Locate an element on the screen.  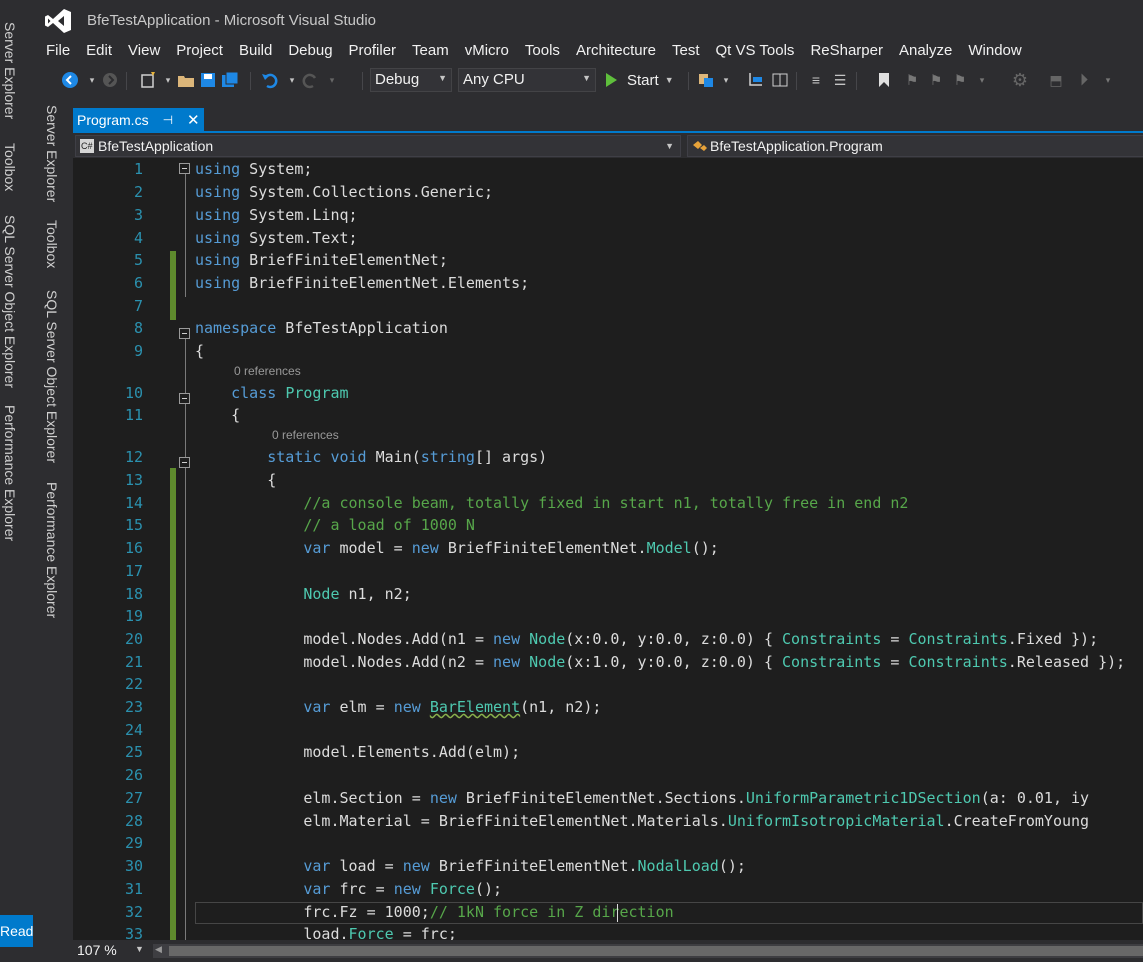
menu-item-profiler: Profiler is located at coordinates (373, 52).